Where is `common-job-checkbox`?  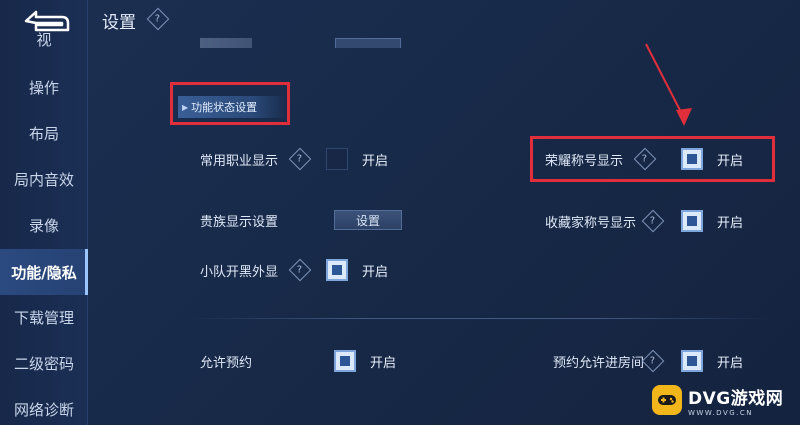 common-job-checkbox is located at coordinates (337, 159).